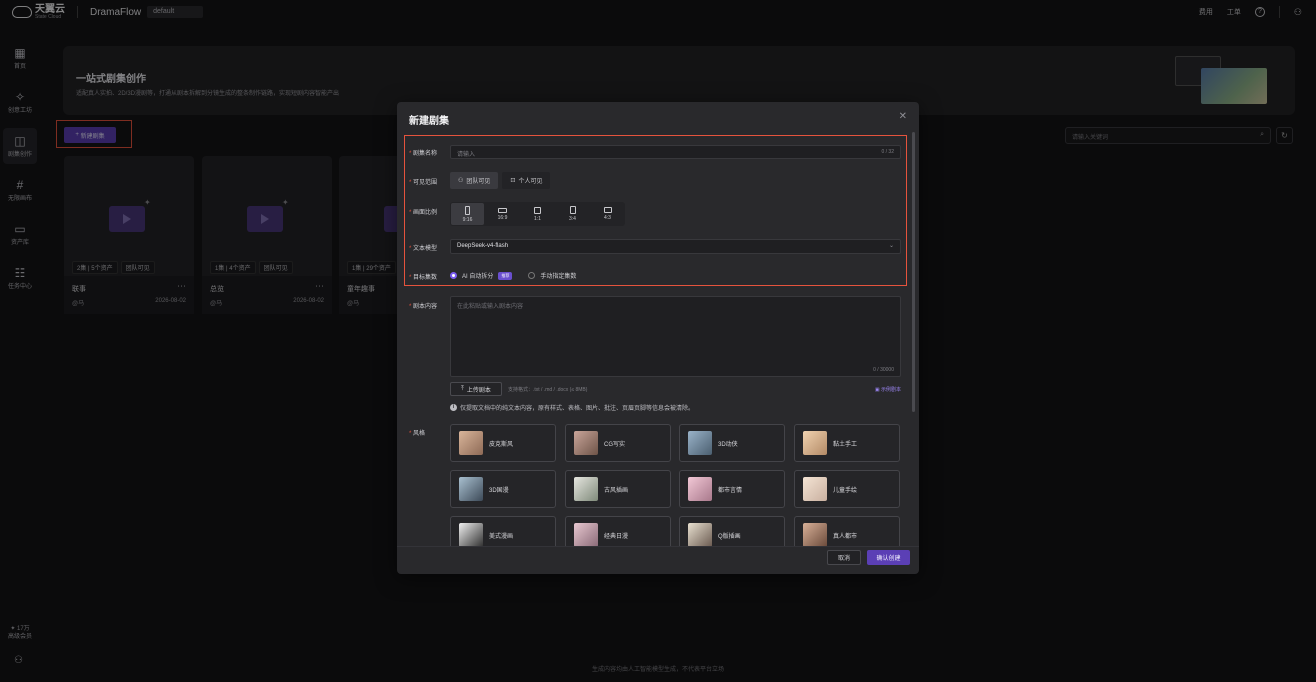  What do you see at coordinates (461, 181) in the screenshot?
I see `team-icon: ⚇` at bounding box center [461, 181].